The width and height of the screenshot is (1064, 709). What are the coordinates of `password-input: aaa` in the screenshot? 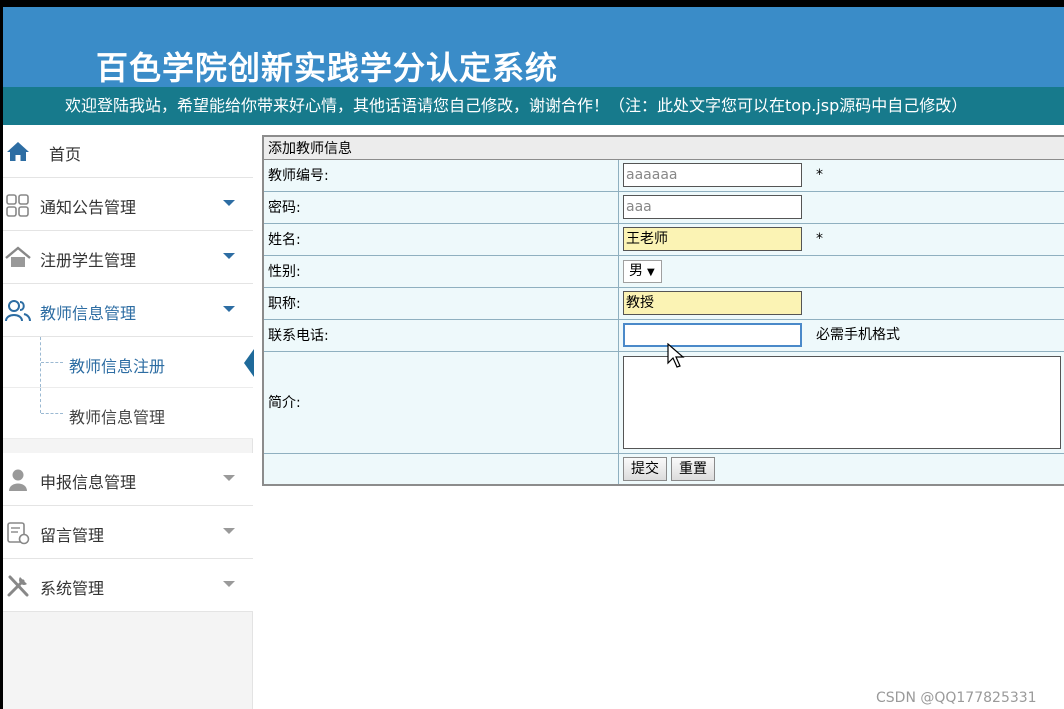 It's located at (712, 207).